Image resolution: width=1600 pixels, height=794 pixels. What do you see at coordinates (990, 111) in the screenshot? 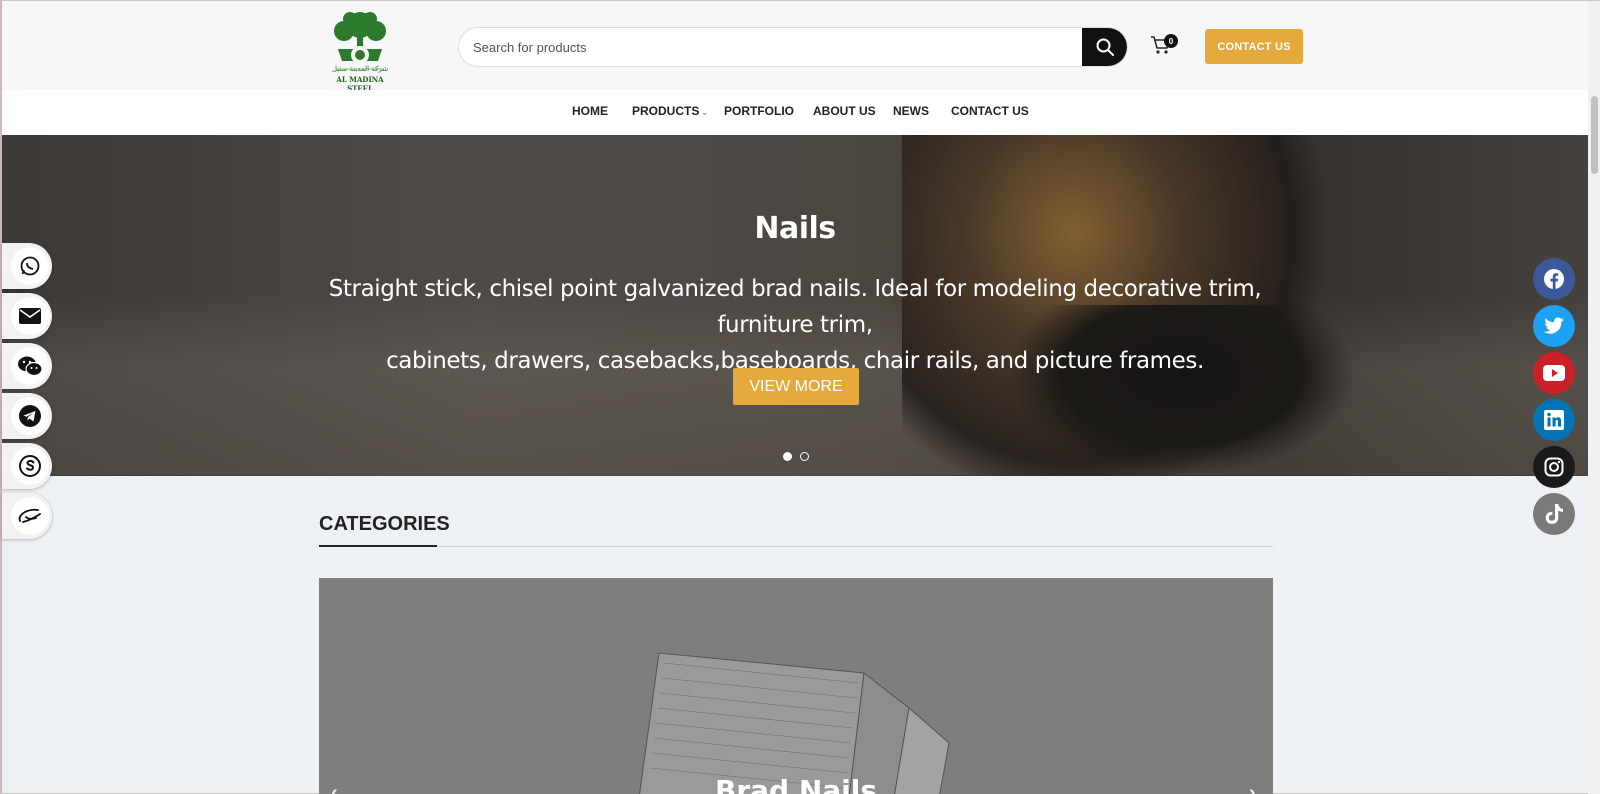
I see `nav-contact: CONTACT US` at bounding box center [990, 111].